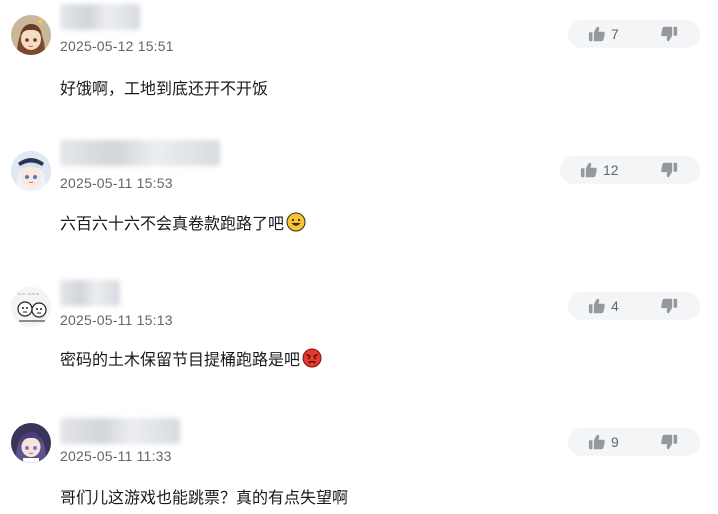 This screenshot has height=514, width=718. Describe the element at coordinates (116, 456) in the screenshot. I see `comment-time: 2025-05-11 11:33` at that location.